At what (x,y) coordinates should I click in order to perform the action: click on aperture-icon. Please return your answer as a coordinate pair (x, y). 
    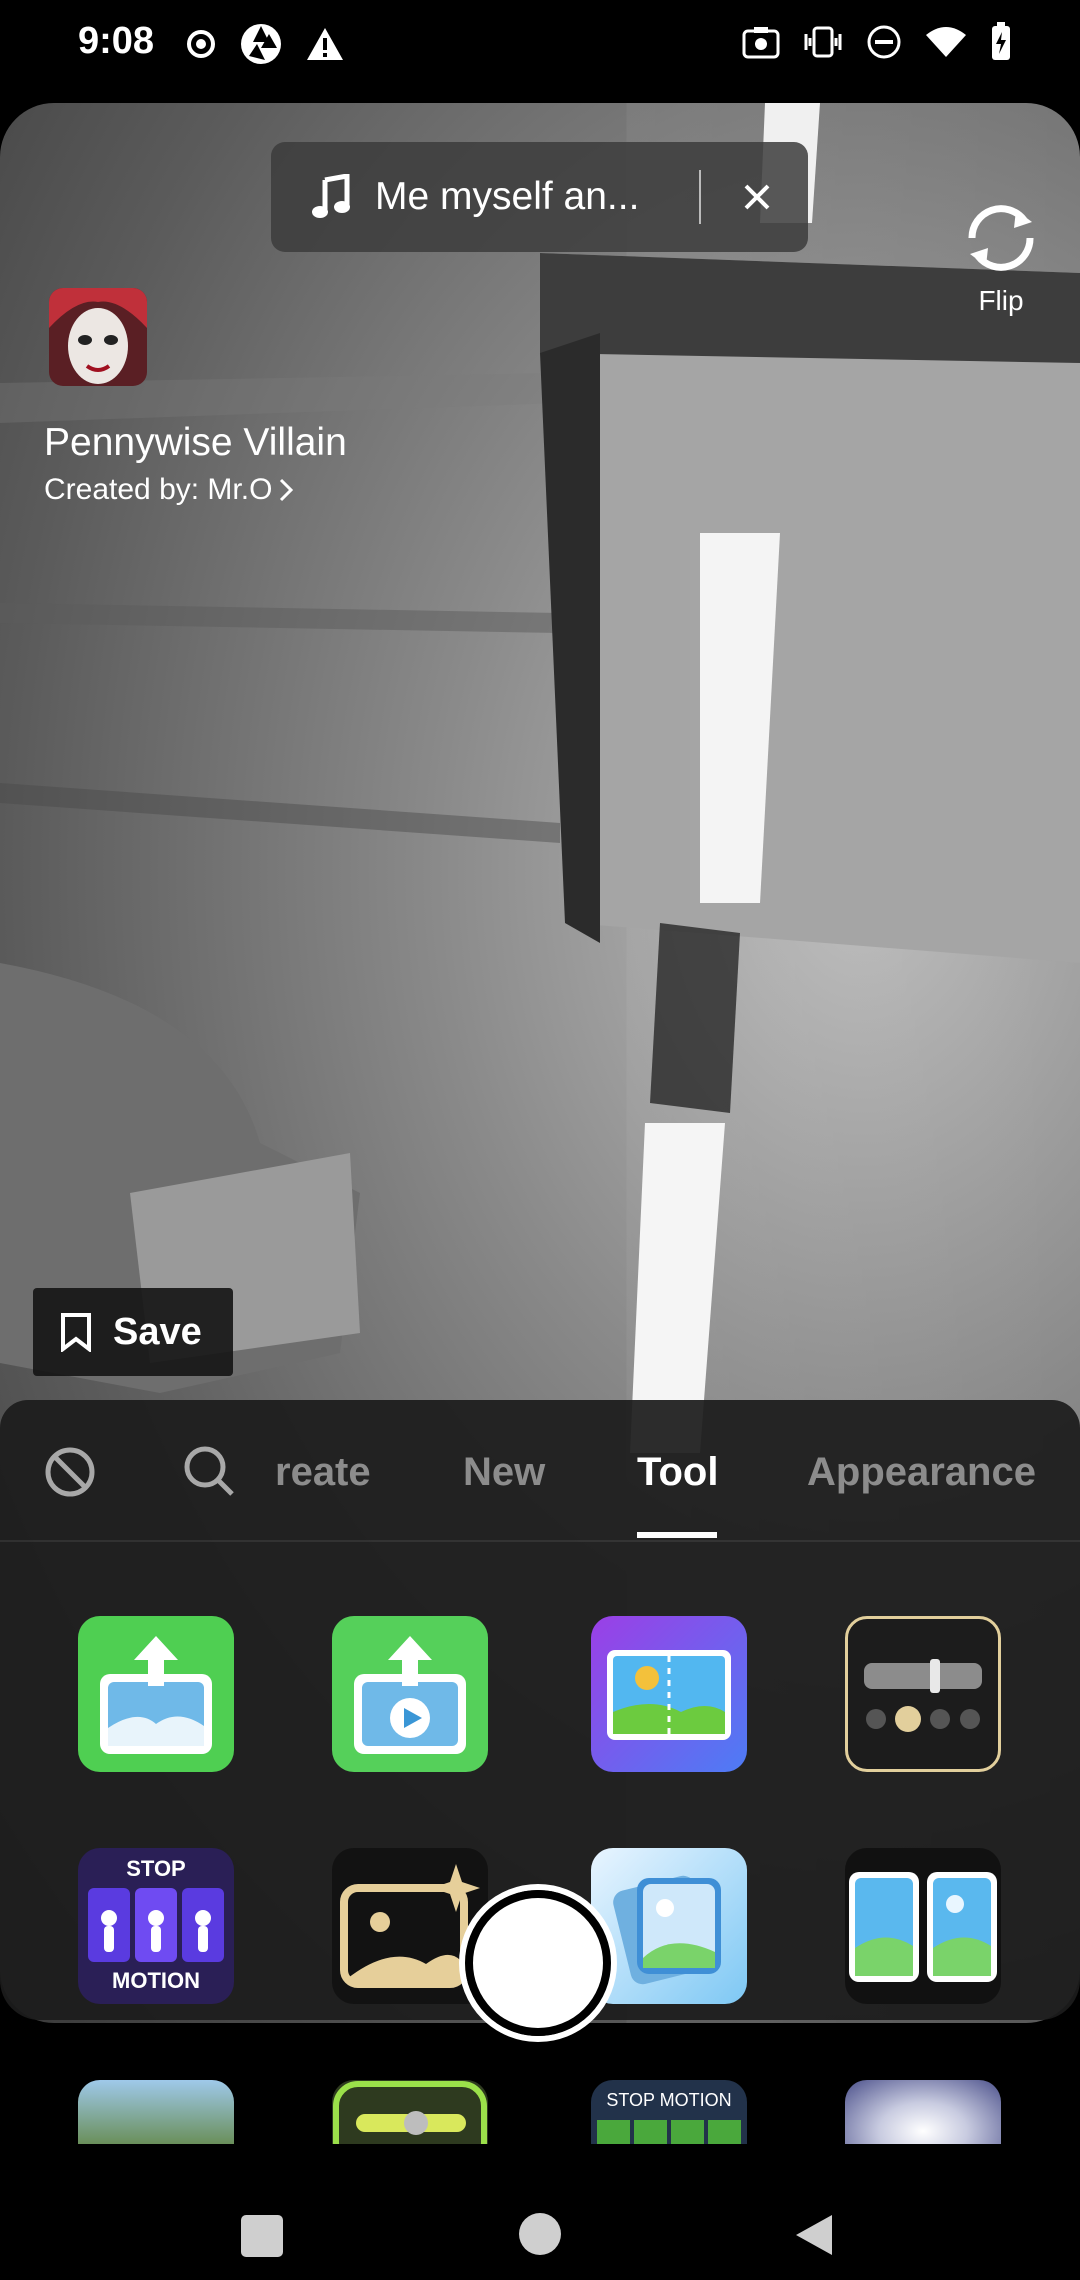
    Looking at the image, I should click on (261, 44).